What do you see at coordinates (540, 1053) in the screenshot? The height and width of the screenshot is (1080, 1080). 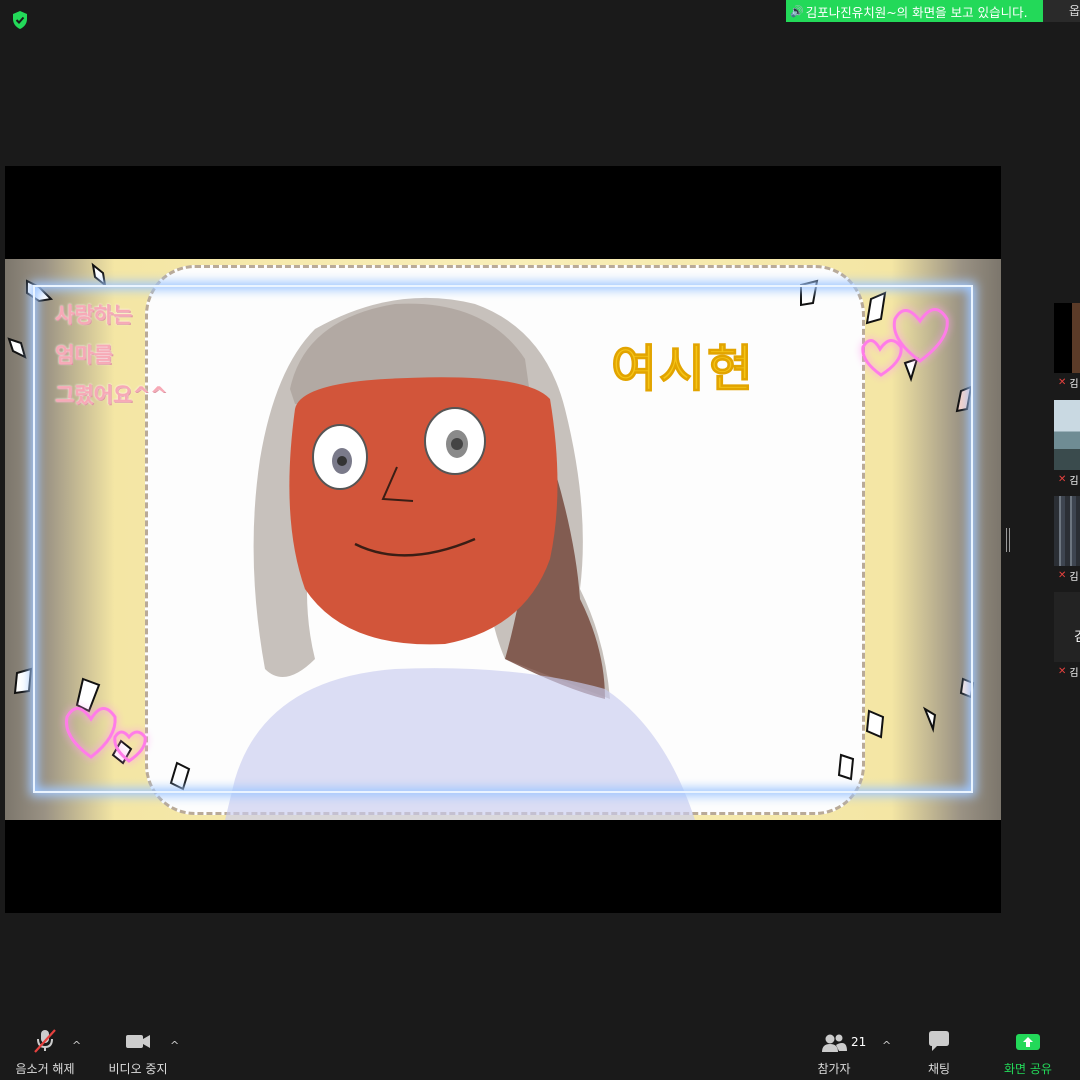 I see `meeting-toolbar: 음소거 해제 ^ 비디오 중지 ^ 참가자 21 ^ 채팅 화면 공유` at bounding box center [540, 1053].